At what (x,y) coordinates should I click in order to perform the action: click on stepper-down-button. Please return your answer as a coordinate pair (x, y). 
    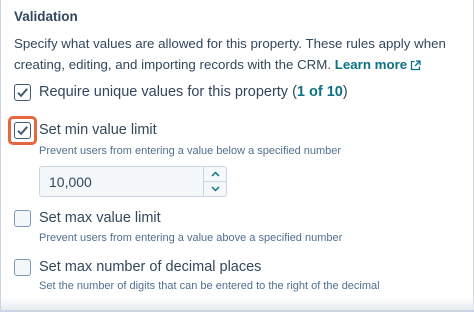
    Looking at the image, I should click on (215, 189).